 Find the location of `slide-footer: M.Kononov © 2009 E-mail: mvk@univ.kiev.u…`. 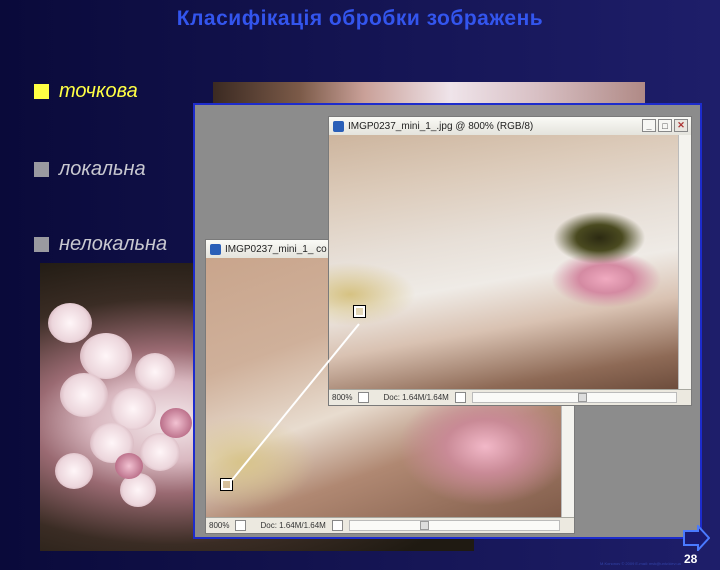

slide-footer: M.Kononov © 2009 E-mail: mvk@univ.kiev.u… is located at coordinates (640, 563).